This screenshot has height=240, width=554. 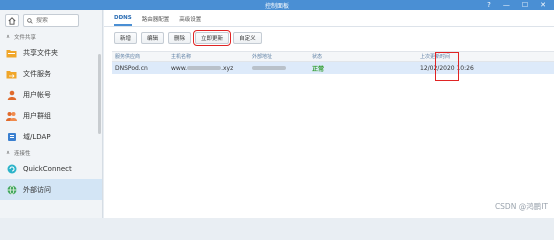 I want to click on sidebar-item-user-group: 用户群组, so click(x=51, y=115).